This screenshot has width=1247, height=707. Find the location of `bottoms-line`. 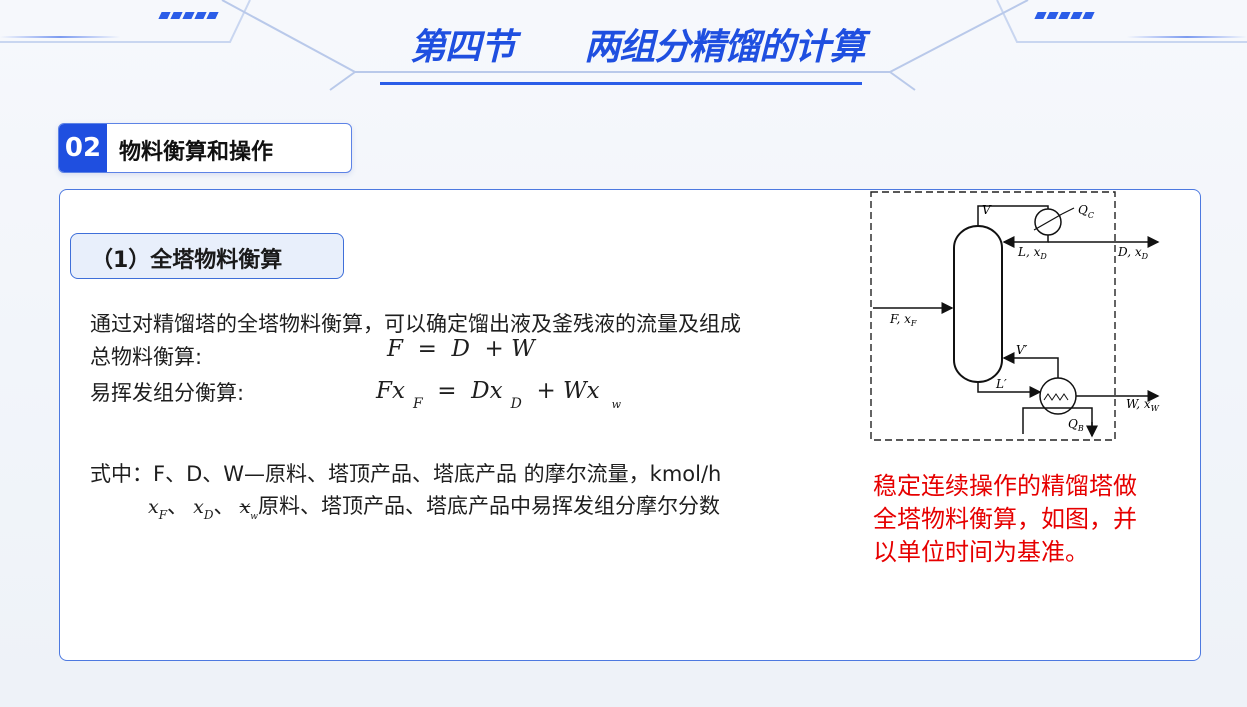

bottoms-line is located at coordinates (1009, 390).